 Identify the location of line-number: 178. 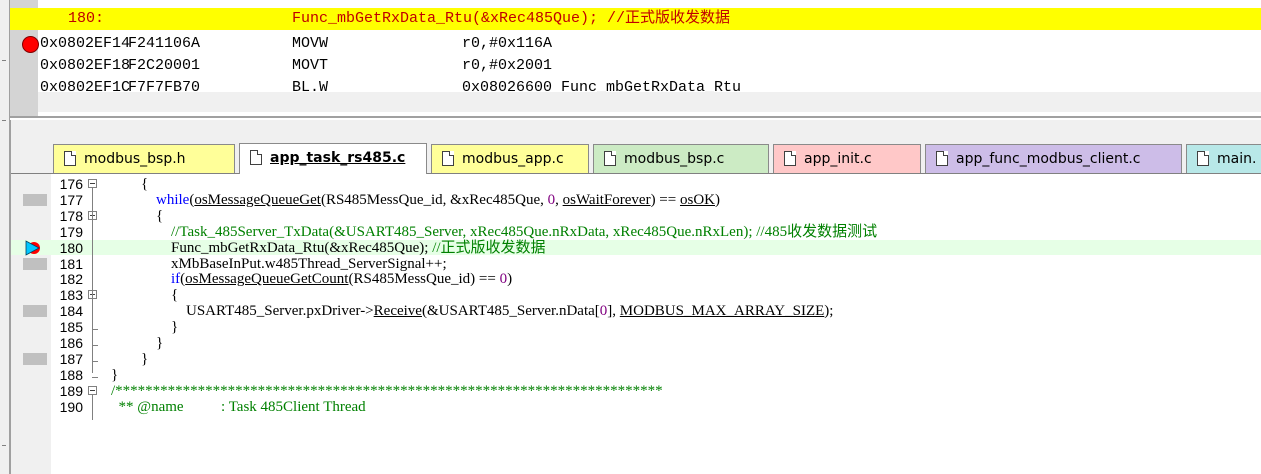
(71, 215).